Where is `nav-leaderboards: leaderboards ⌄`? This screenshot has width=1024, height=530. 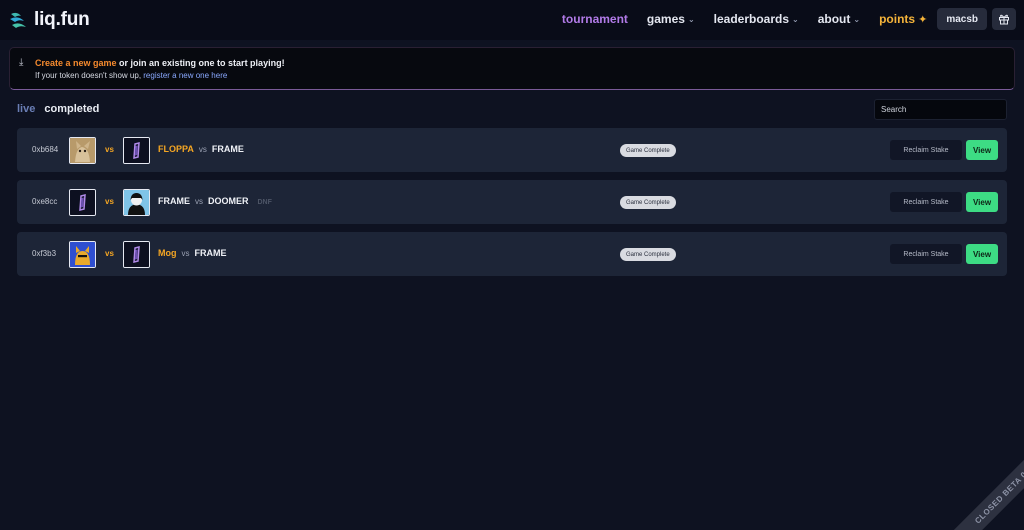
nav-leaderboards: leaderboards ⌄ is located at coordinates (756, 19).